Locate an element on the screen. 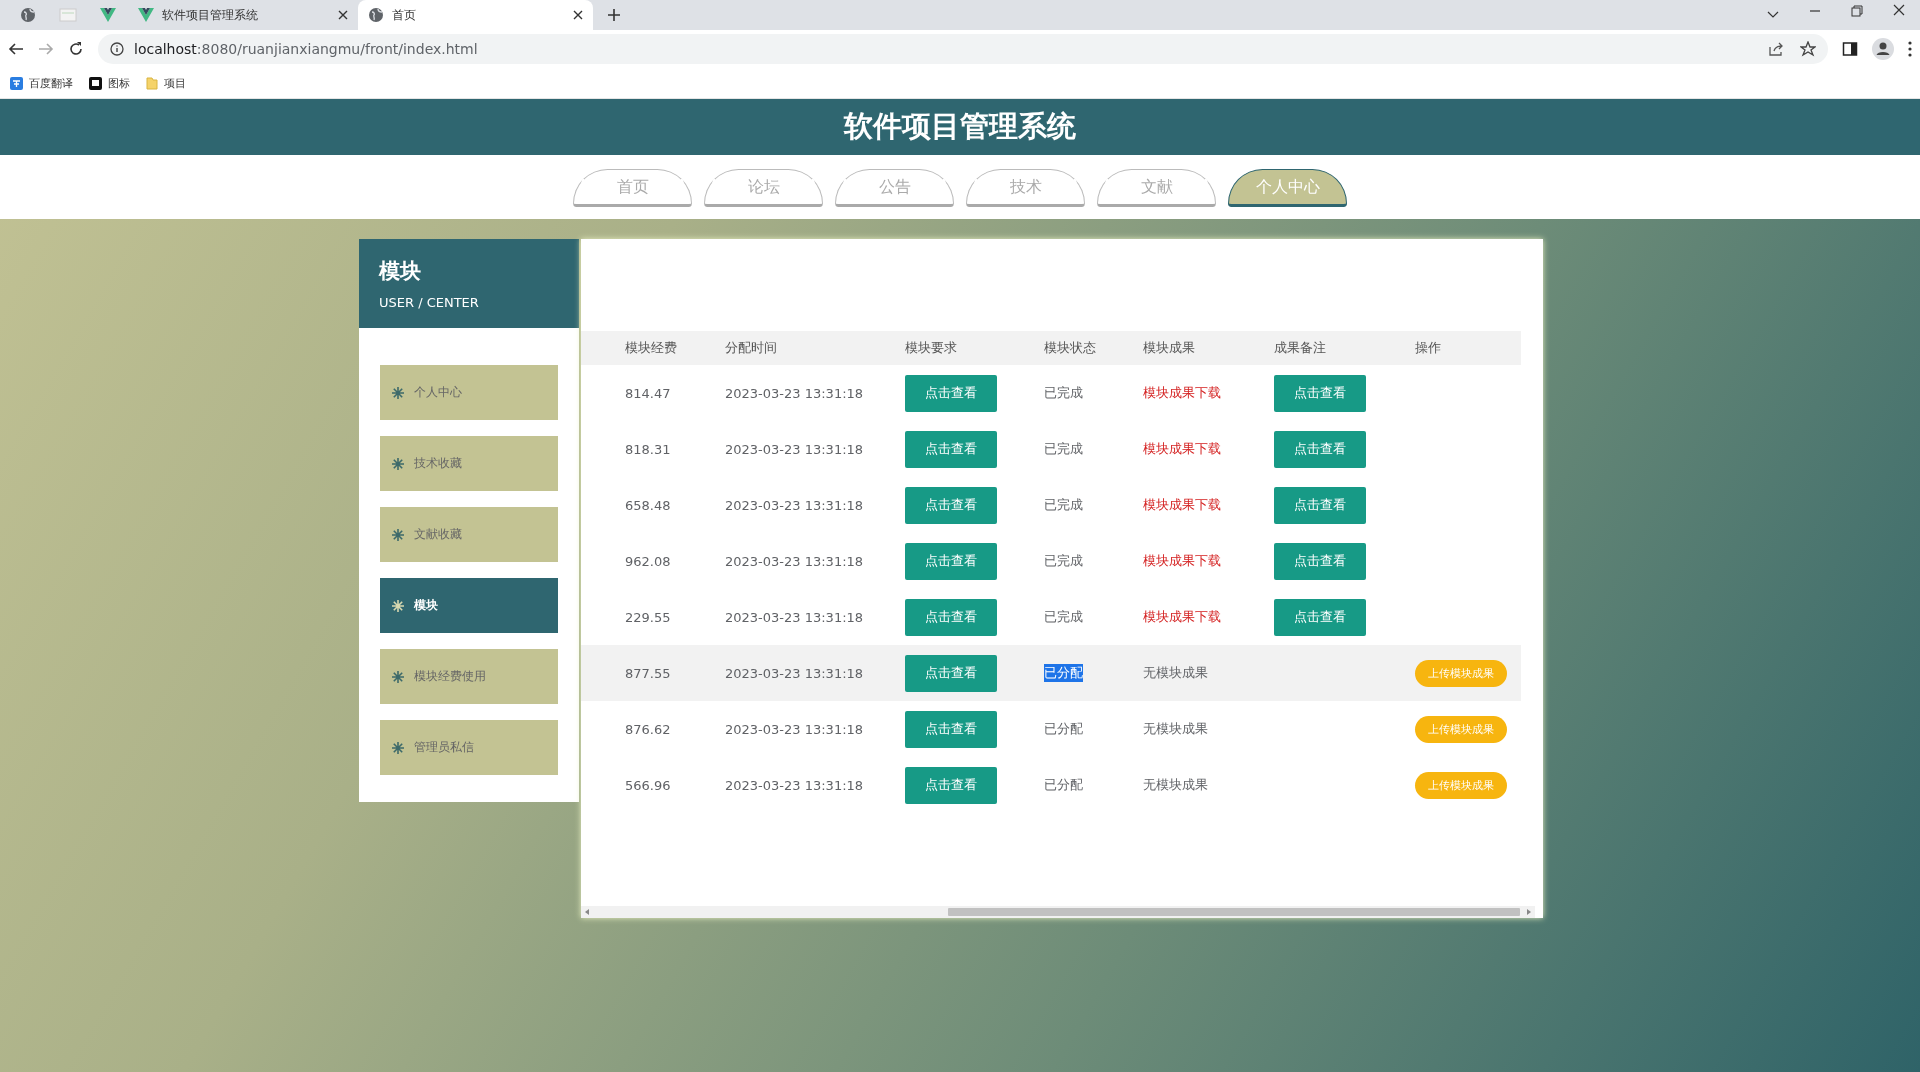 The height and width of the screenshot is (1072, 1920). table-cell-text: 877.55 is located at coordinates (647, 673).